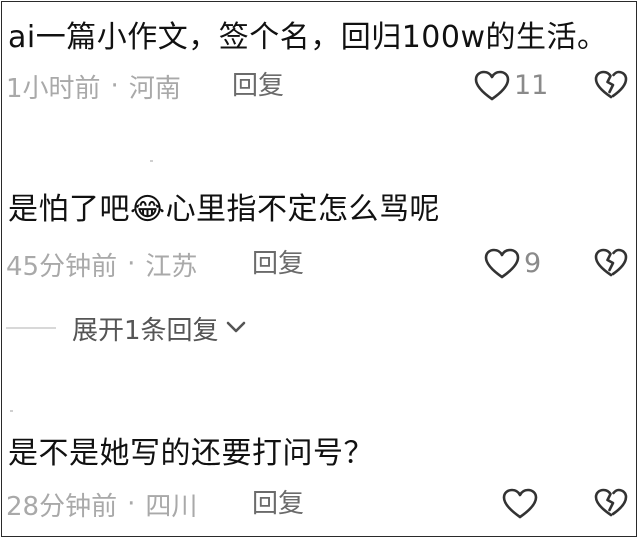 The width and height of the screenshot is (640, 540). Describe the element at coordinates (171, 266) in the screenshot. I see `comment-location: 江苏` at that location.